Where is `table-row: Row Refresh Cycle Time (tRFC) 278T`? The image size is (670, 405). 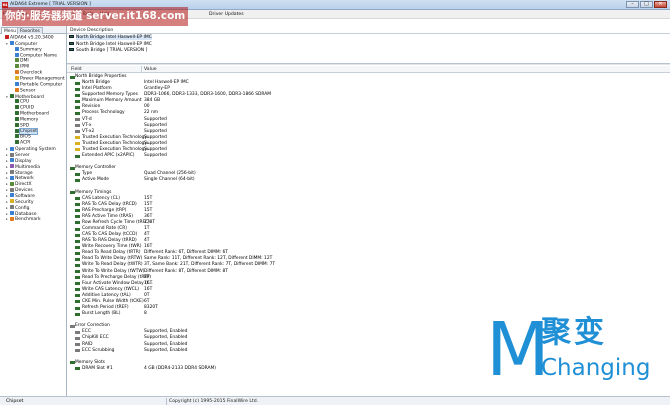
table-row: Row Refresh Cycle Time (tRFC) 278T is located at coordinates (368, 223).